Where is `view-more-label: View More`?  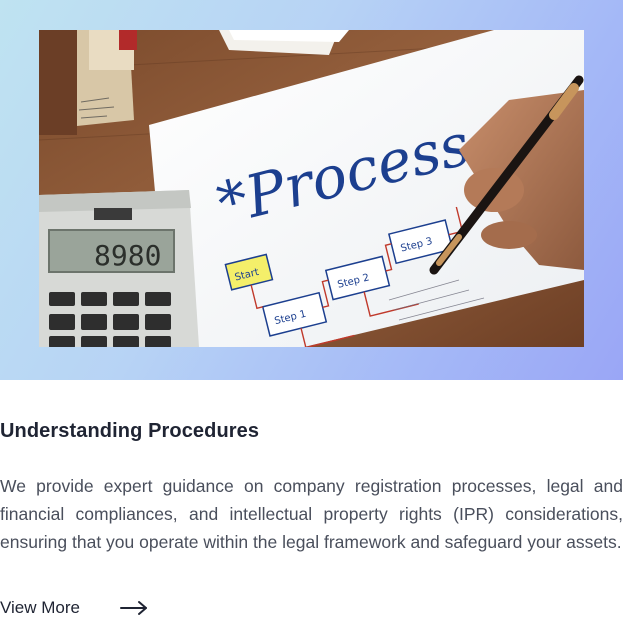 view-more-label: View More is located at coordinates (40, 607).